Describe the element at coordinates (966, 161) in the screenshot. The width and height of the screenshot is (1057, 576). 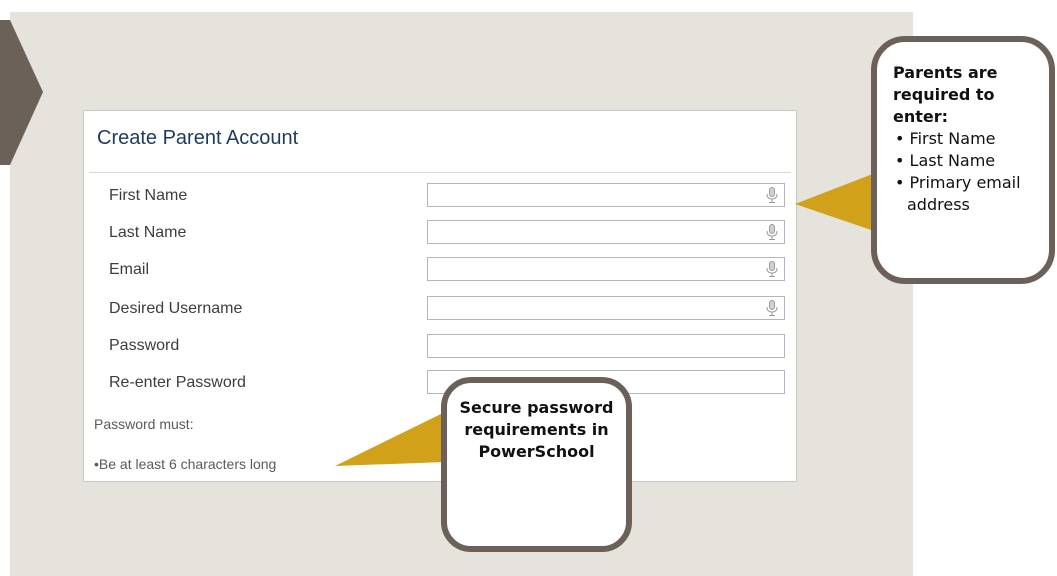
I see `list-item: Last Name` at that location.